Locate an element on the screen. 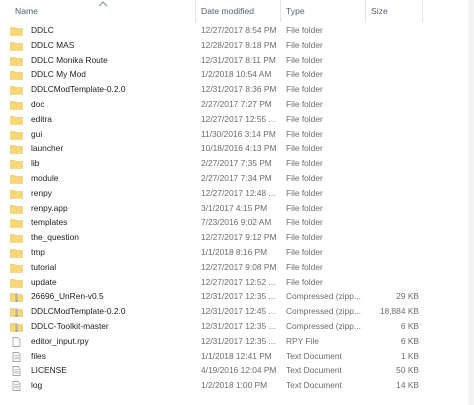 The width and height of the screenshot is (474, 405). file-date-modified: 2/27/2017 7:34 PM is located at coordinates (236, 178).